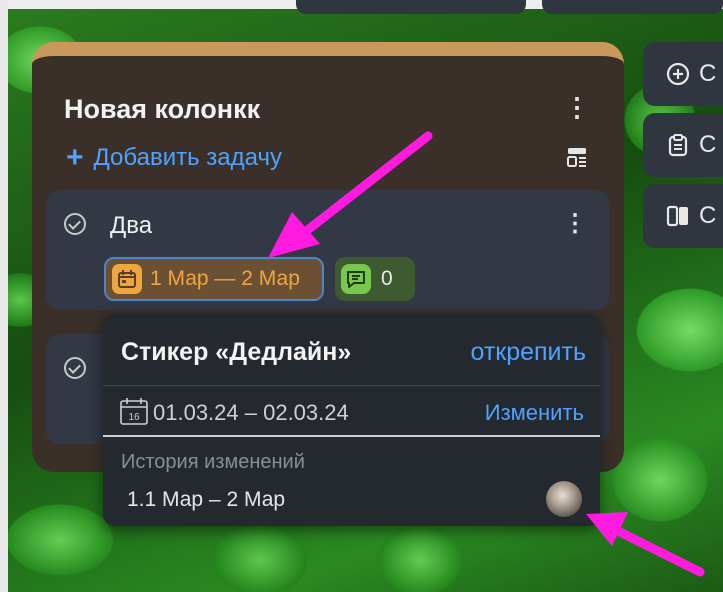 This screenshot has height=592, width=723. Describe the element at coordinates (677, 216) in the screenshot. I see `columns-icon` at that location.